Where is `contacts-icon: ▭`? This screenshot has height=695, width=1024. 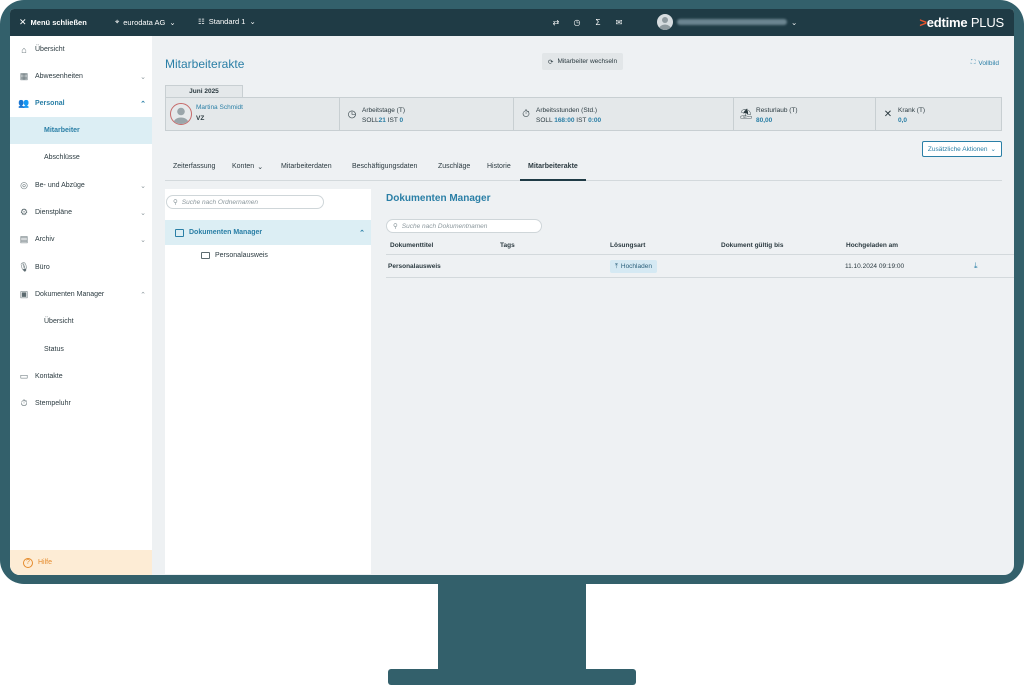 contacts-icon: ▭ is located at coordinates (24, 376).